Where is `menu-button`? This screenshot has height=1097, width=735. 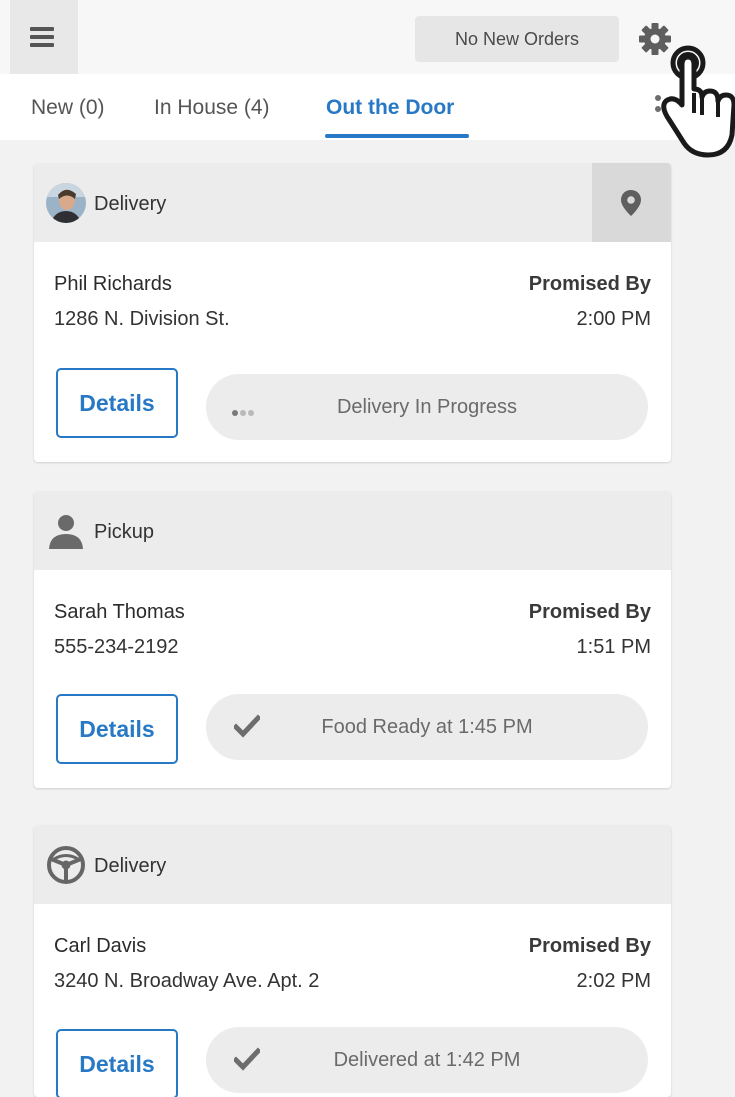 menu-button is located at coordinates (44, 37).